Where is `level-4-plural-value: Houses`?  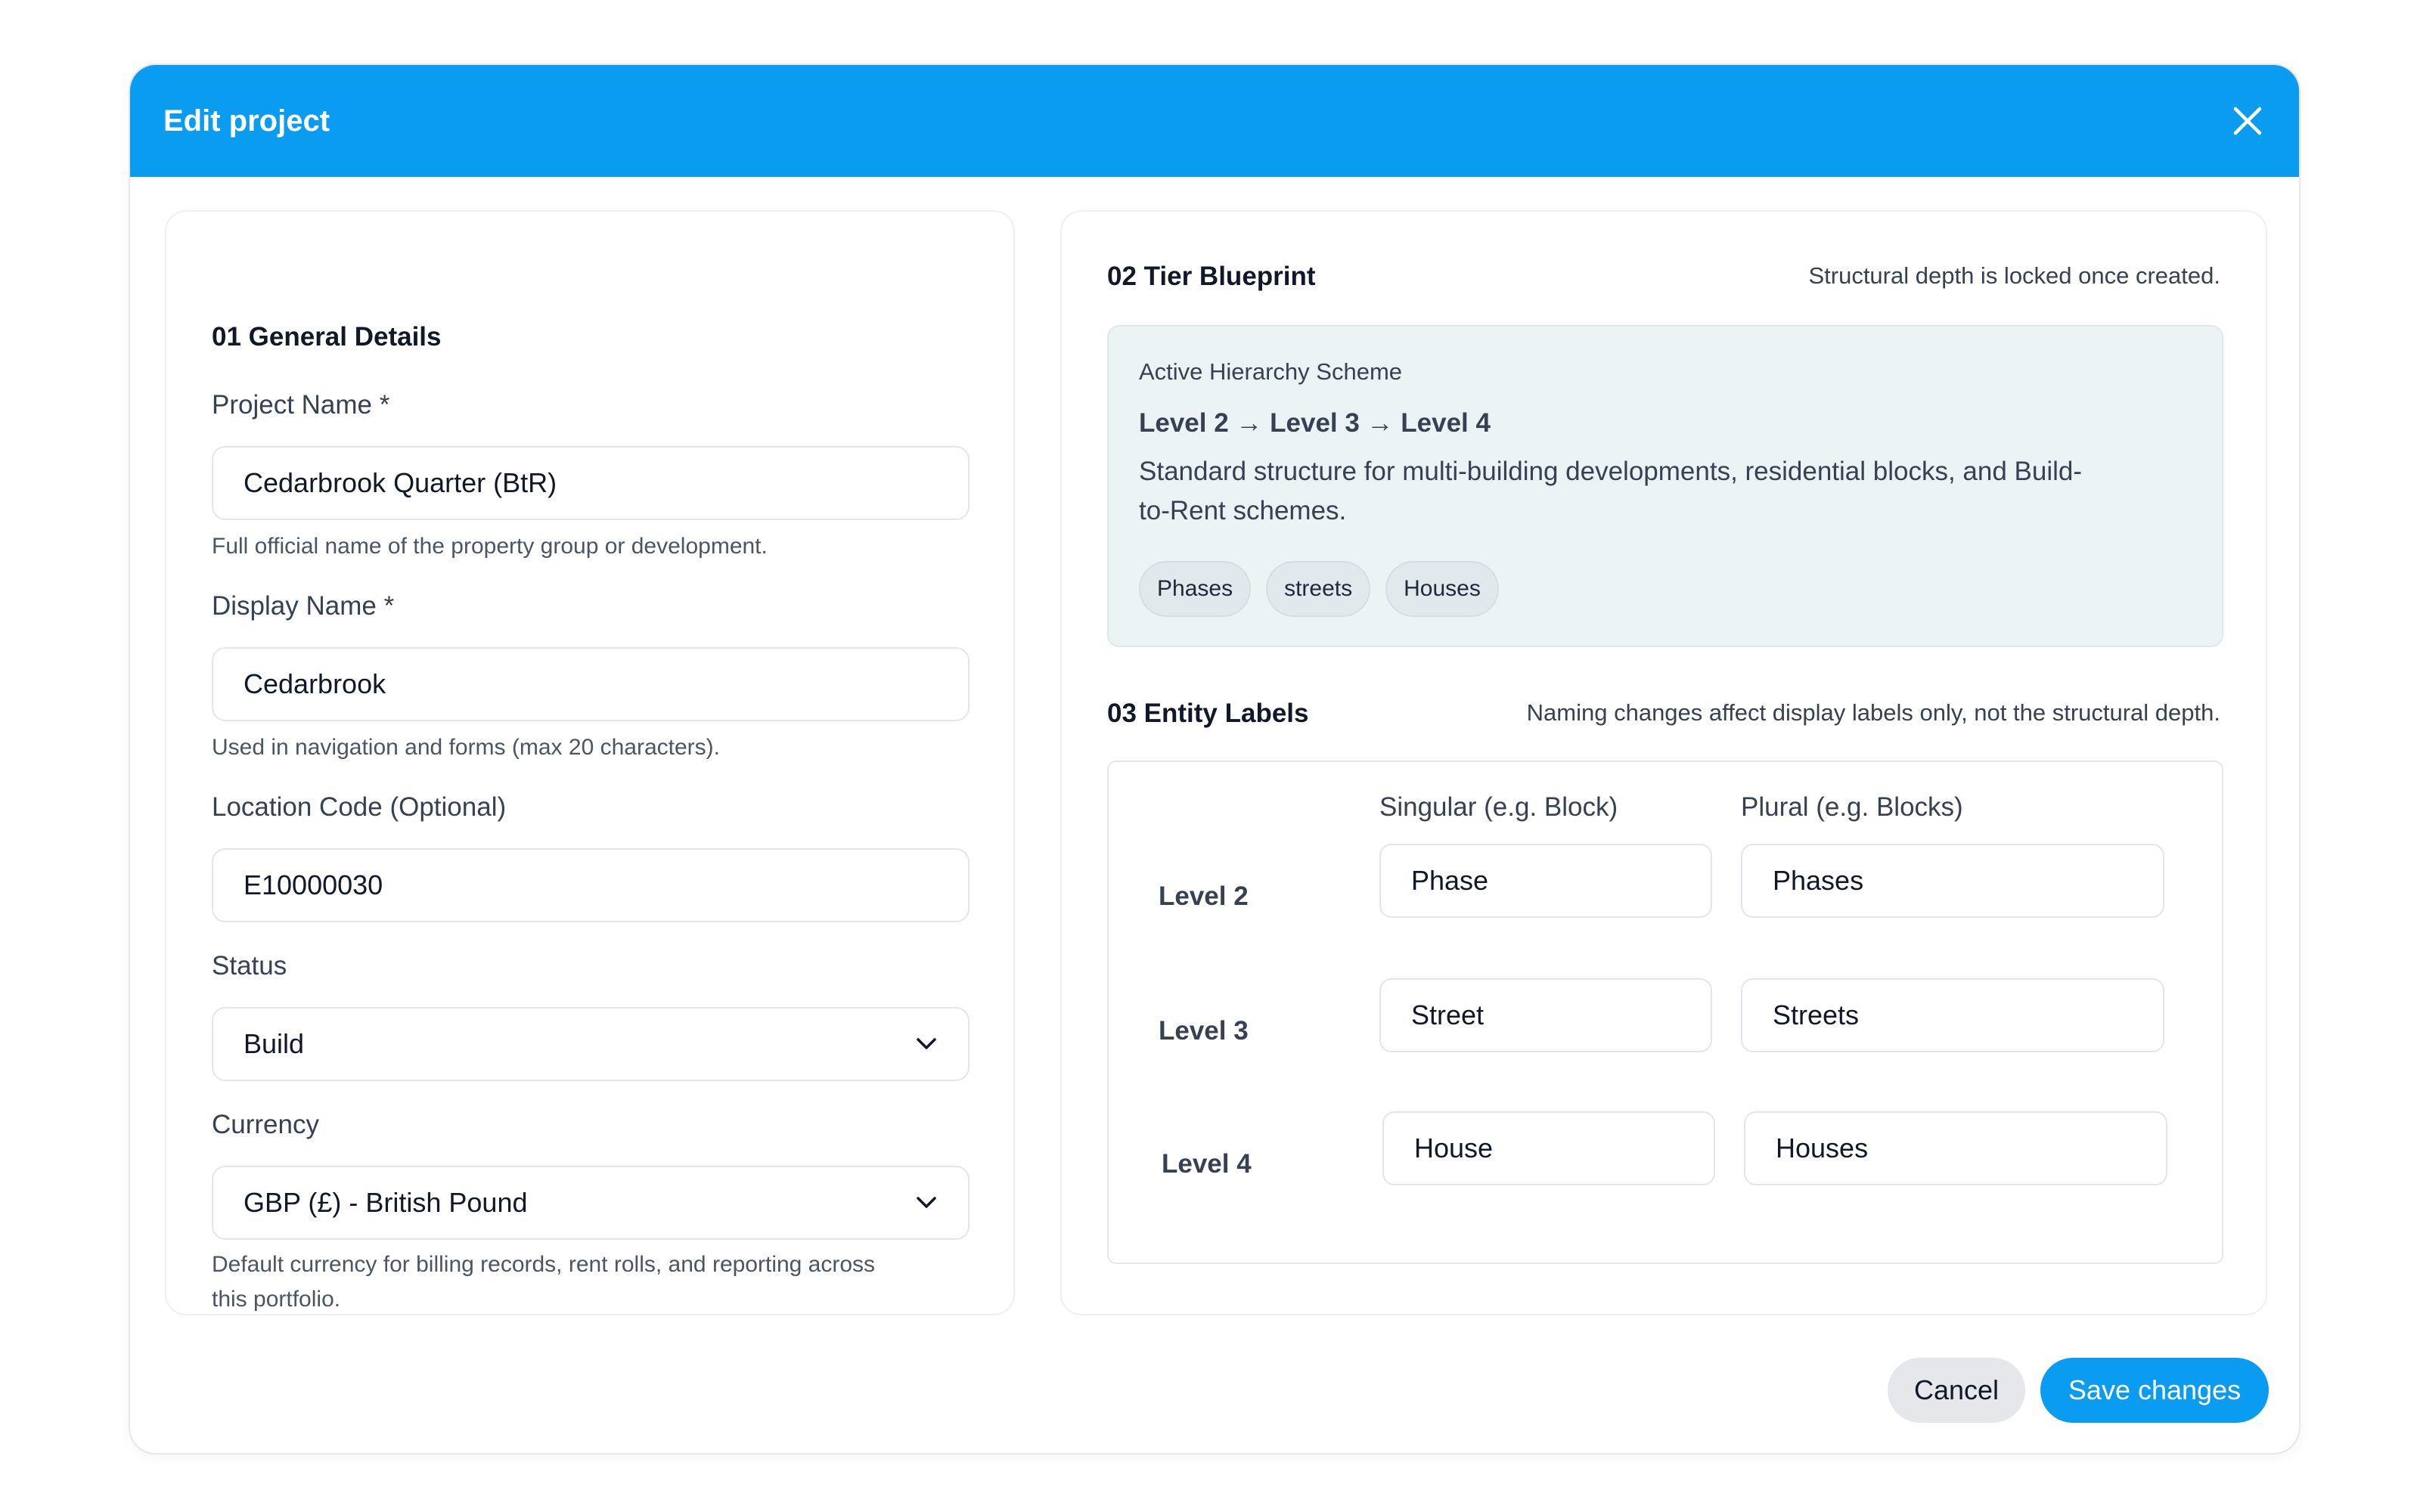
level-4-plural-value: Houses is located at coordinates (1823, 1147).